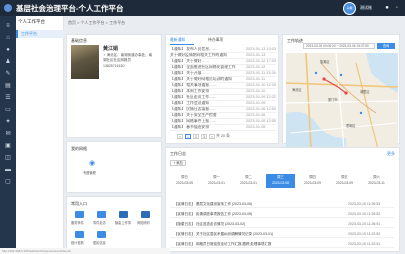  I want to click on map-label-city: 厦门市, so click(333, 100).